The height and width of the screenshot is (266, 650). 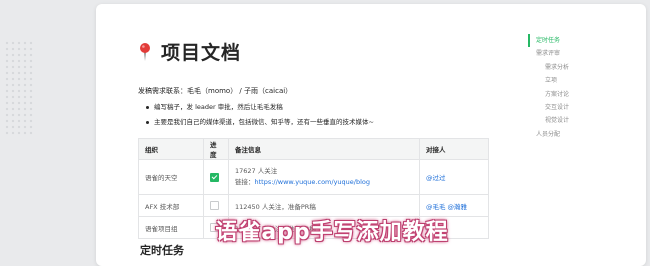 I want to click on toc-item-solution-discussion: 方案讨论, so click(x=568, y=94).